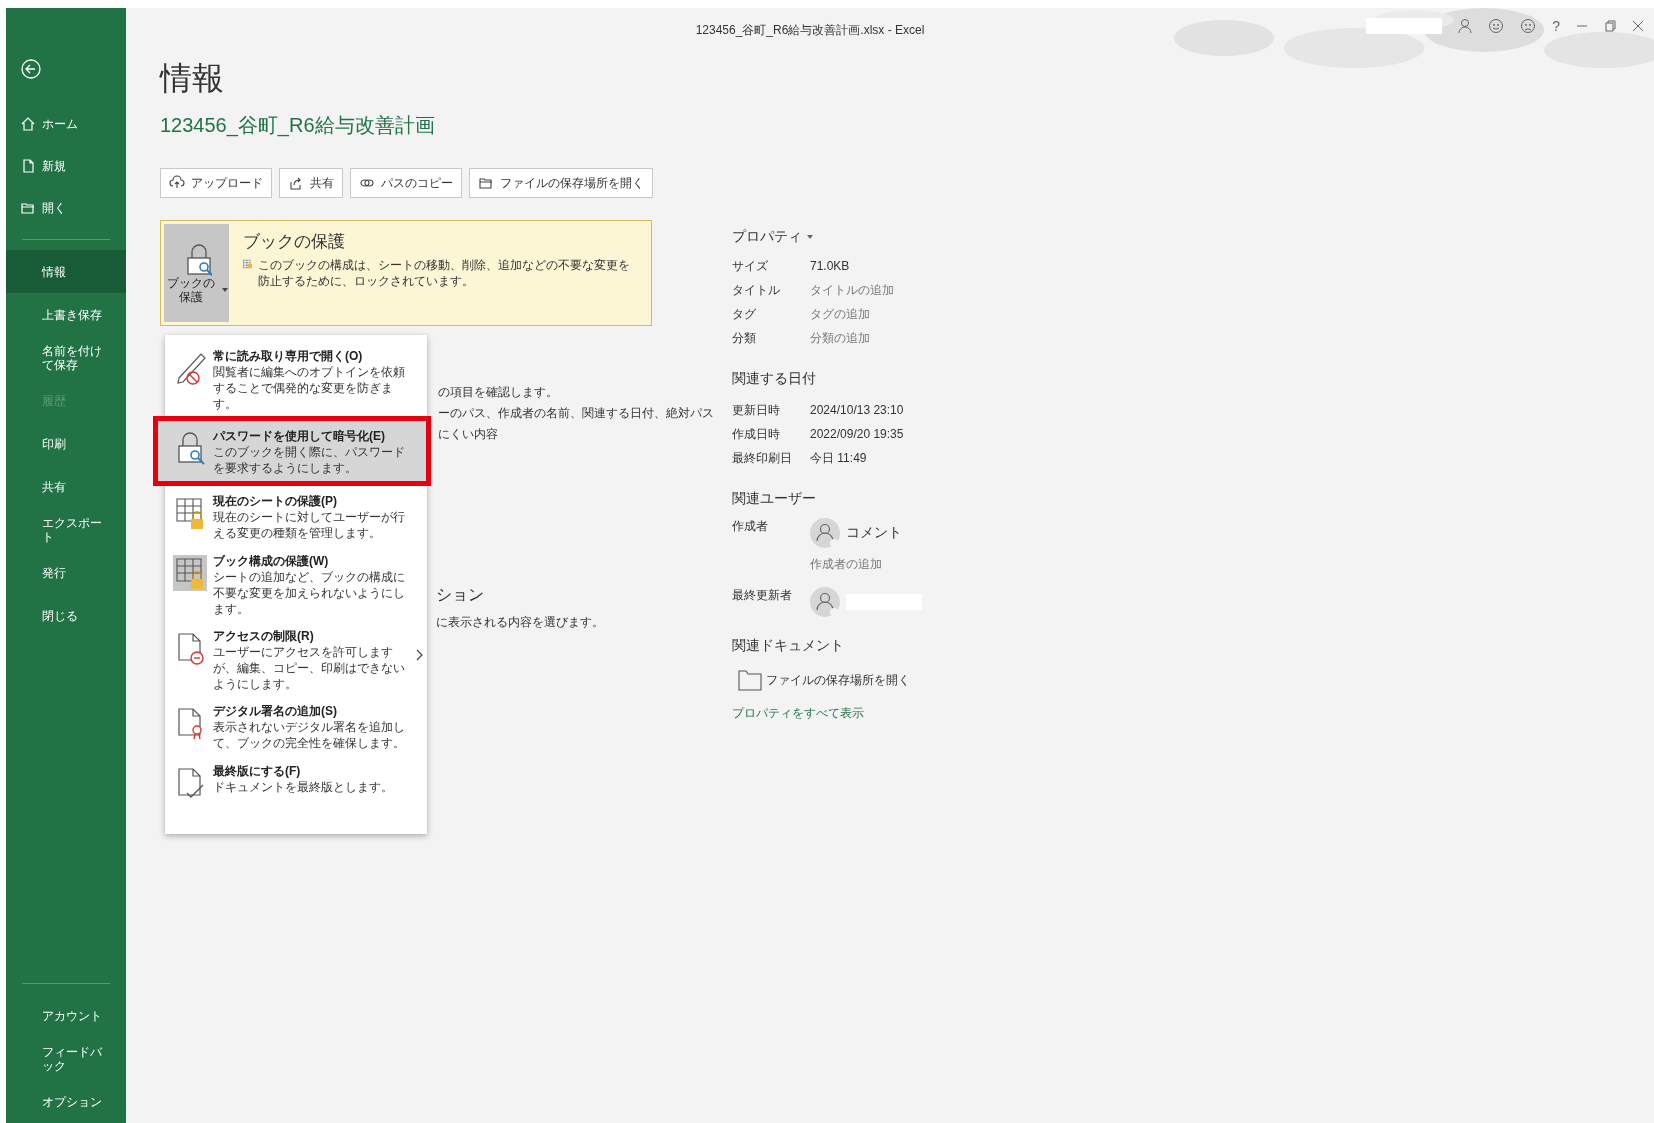  What do you see at coordinates (468, 434) in the screenshot?
I see `section-text: にくい内容` at bounding box center [468, 434].